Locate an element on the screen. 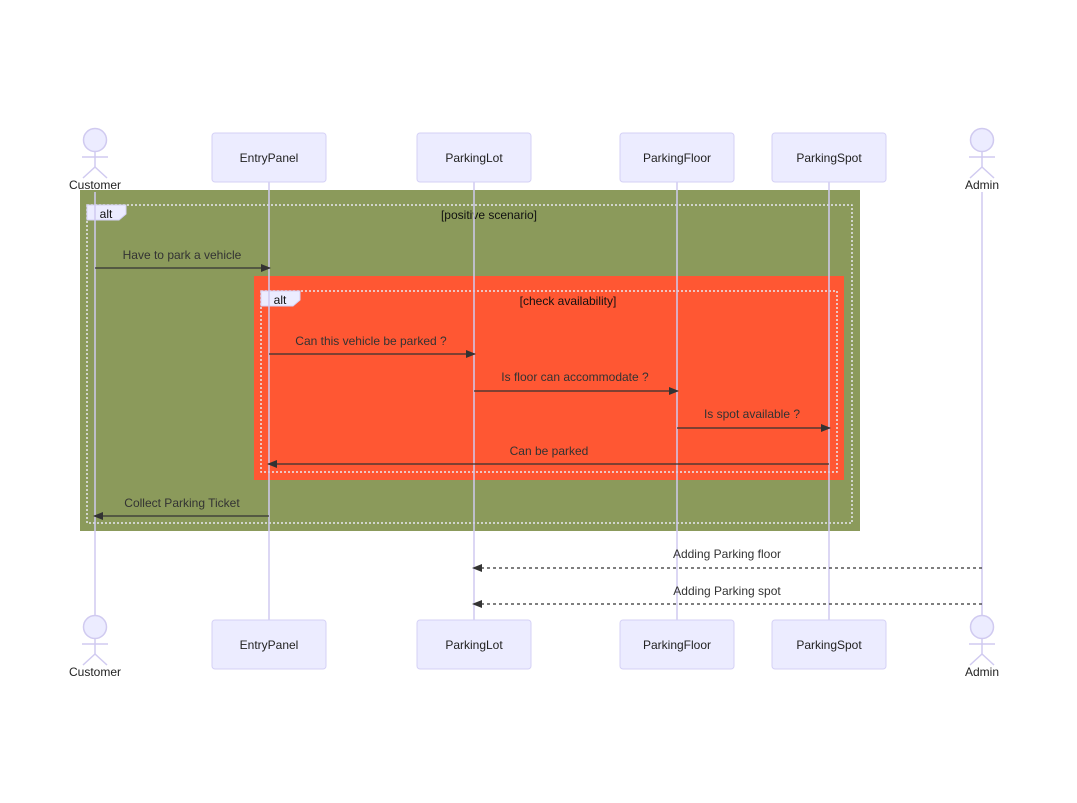 The width and height of the screenshot is (1077, 803). participant-parkingfloor-bottom: ParkingFloor is located at coordinates (677, 644).